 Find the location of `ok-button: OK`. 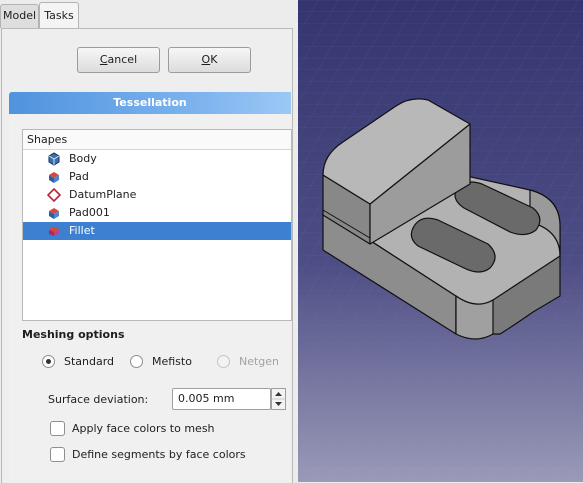

ok-button: OK is located at coordinates (209, 60).